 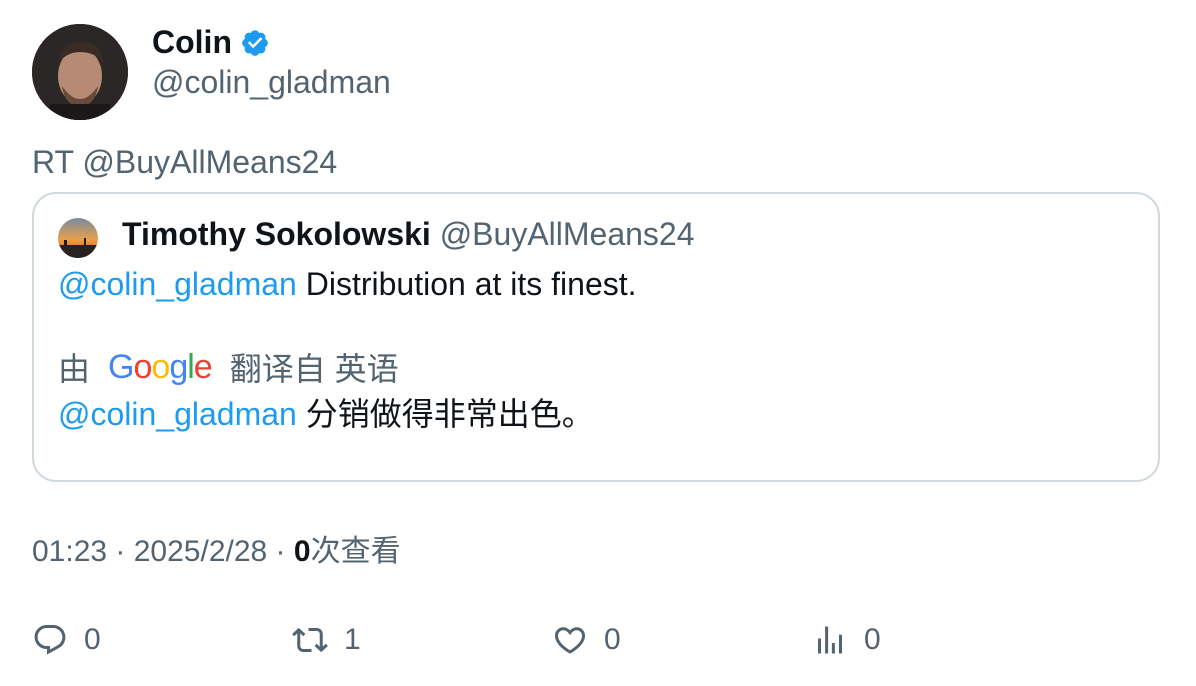 What do you see at coordinates (271, 82) in the screenshot?
I see `author-handle: @colin_gladman` at bounding box center [271, 82].